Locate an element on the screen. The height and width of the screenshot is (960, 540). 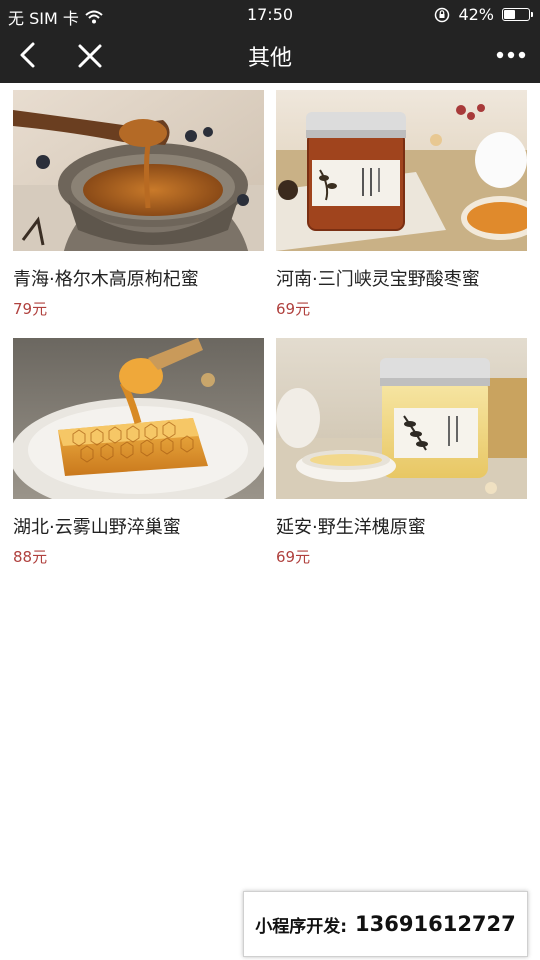
honey-bowl-dipper-photo is located at coordinates (138, 170).